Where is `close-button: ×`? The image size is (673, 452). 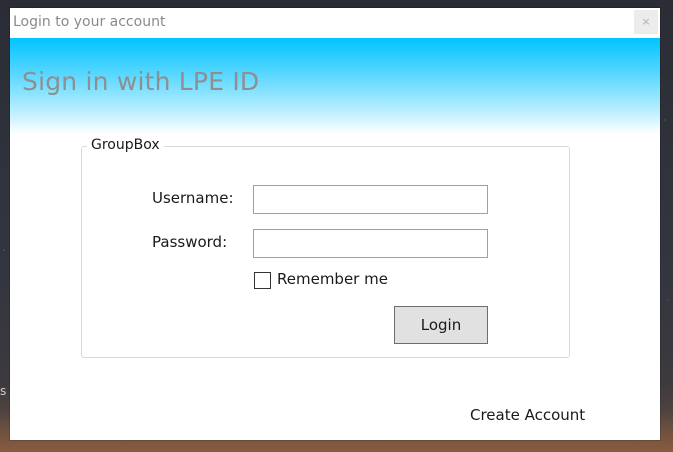 close-button: × is located at coordinates (646, 22).